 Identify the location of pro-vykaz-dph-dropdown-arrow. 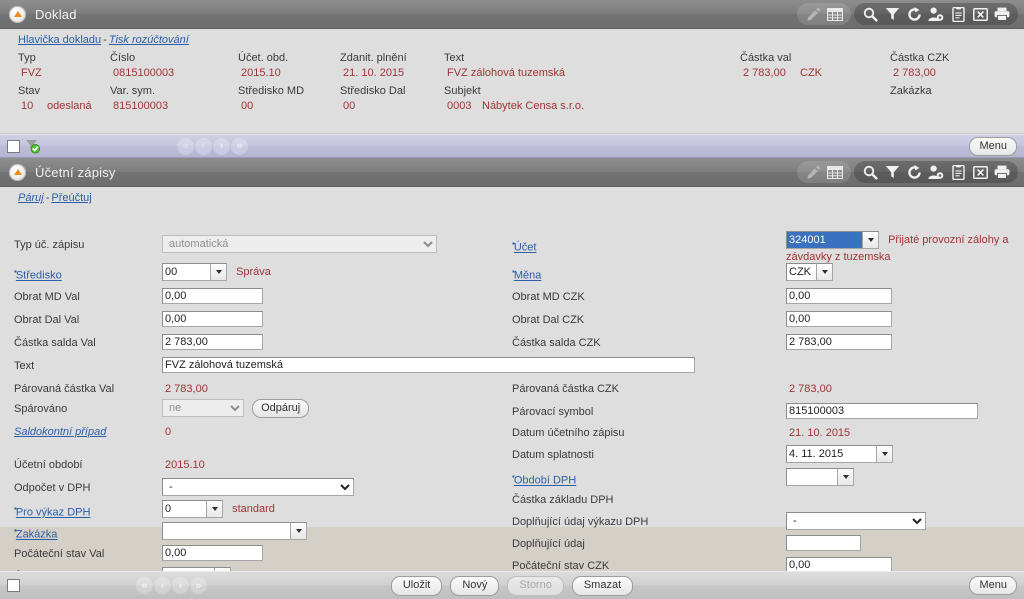
(214, 509).